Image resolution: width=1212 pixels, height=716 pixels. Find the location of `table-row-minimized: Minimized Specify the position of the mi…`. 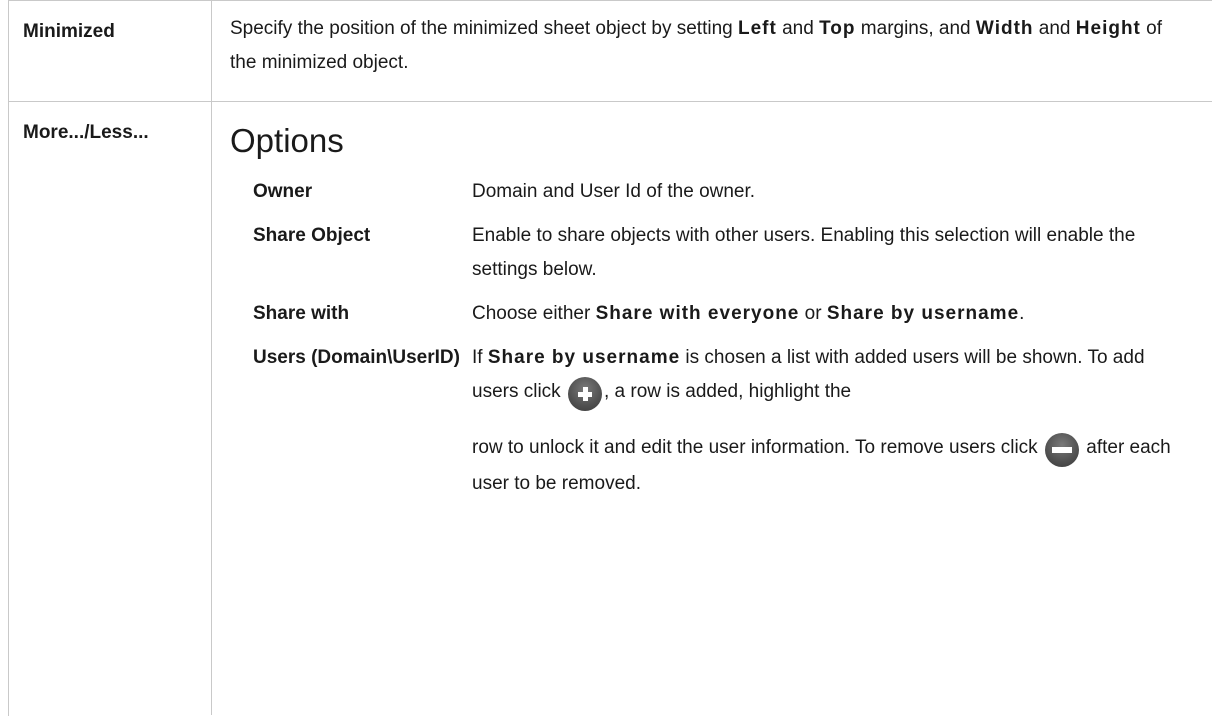

table-row-minimized: Minimized Specify the position of the mi… is located at coordinates (610, 50).